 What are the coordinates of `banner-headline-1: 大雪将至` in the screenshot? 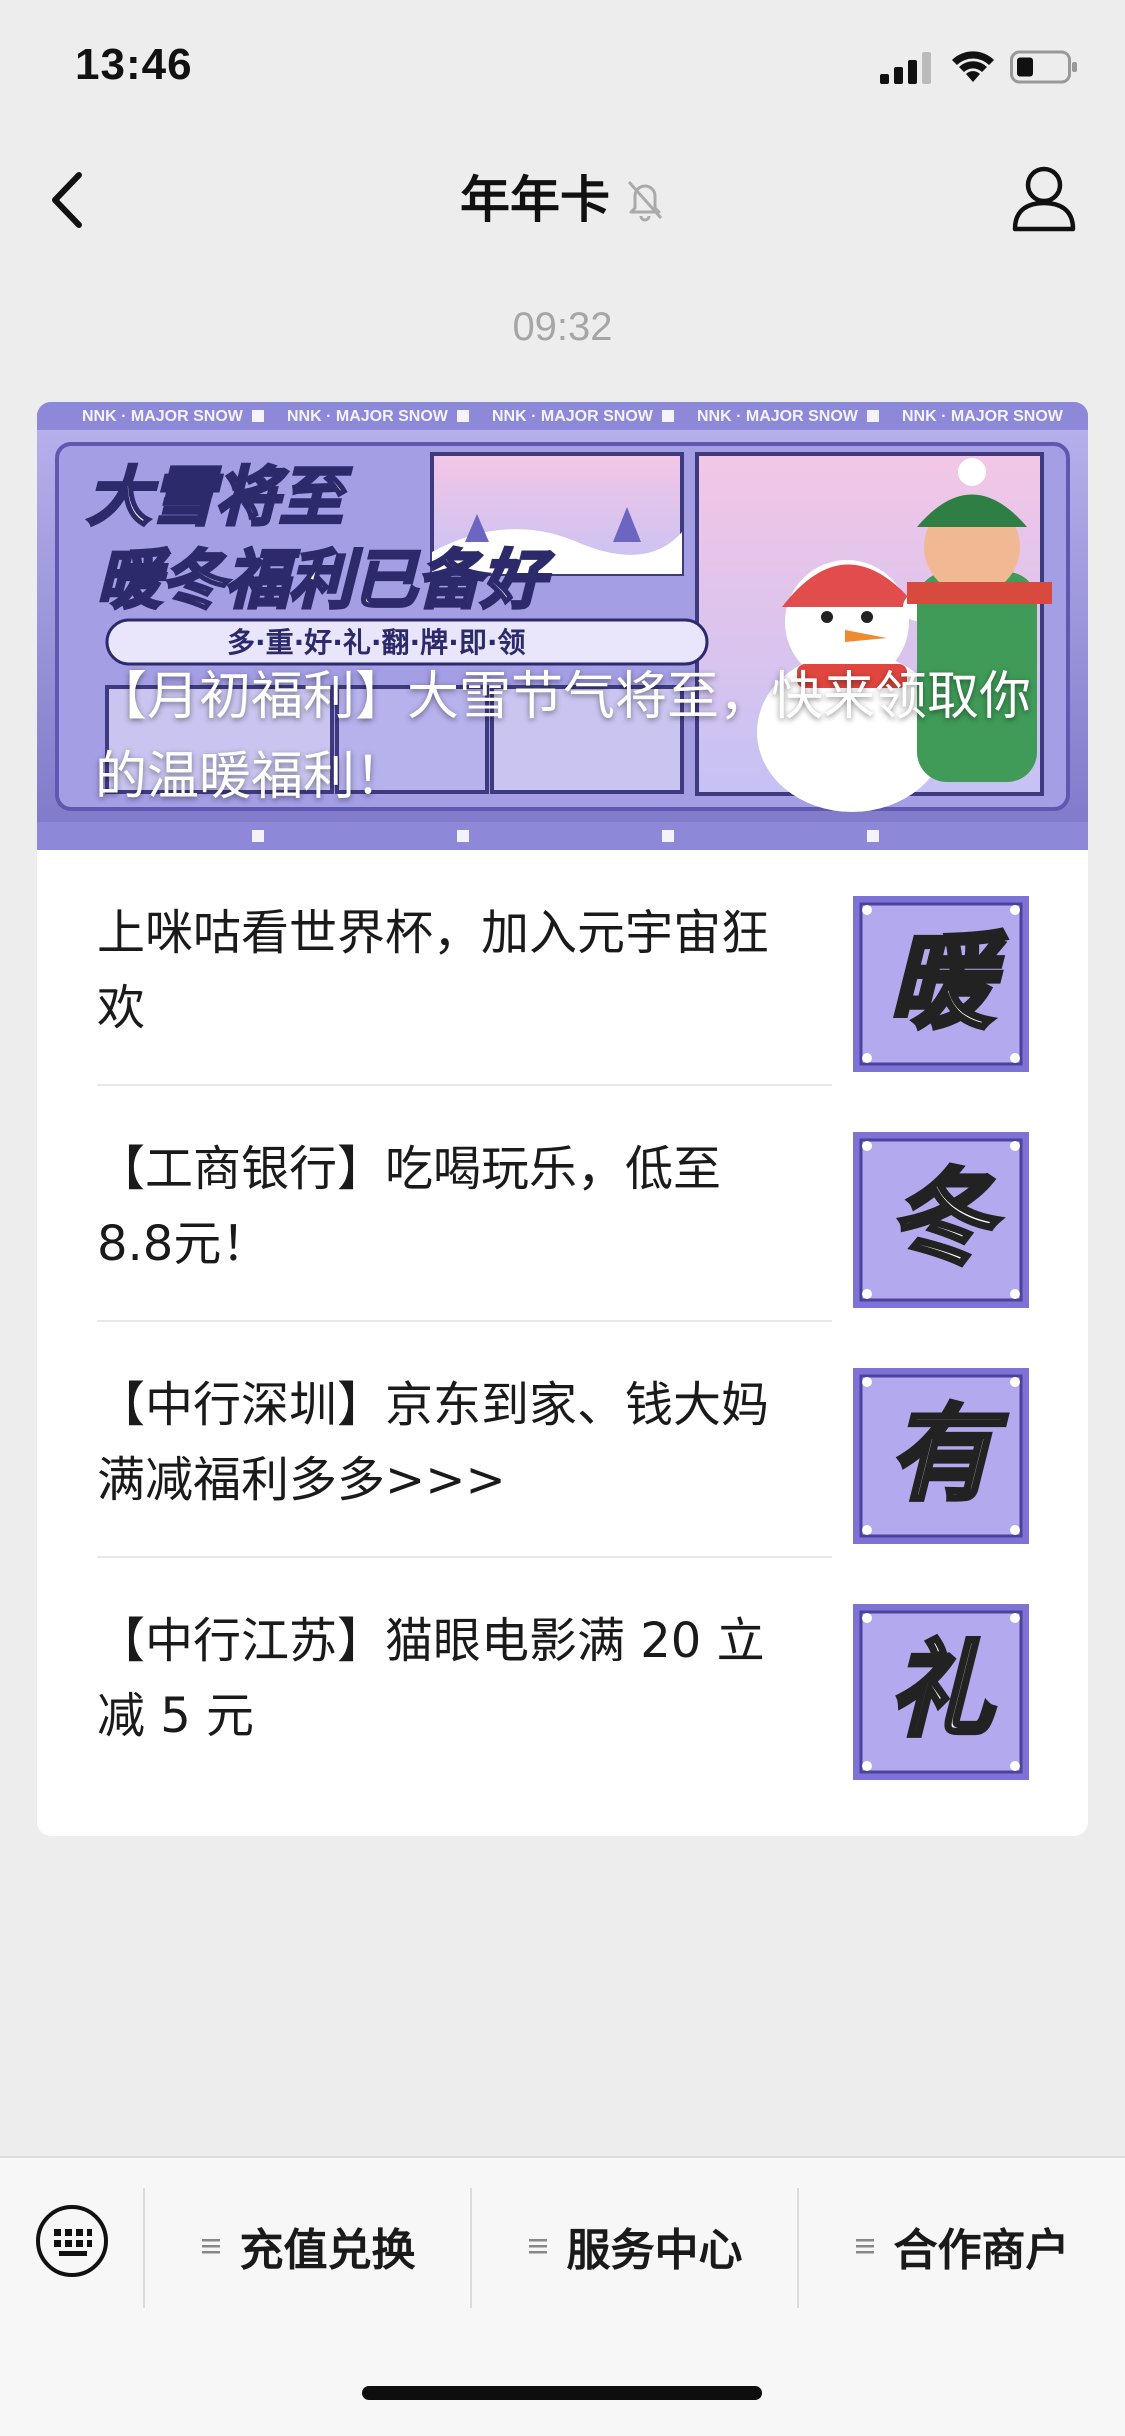 It's located at (219, 498).